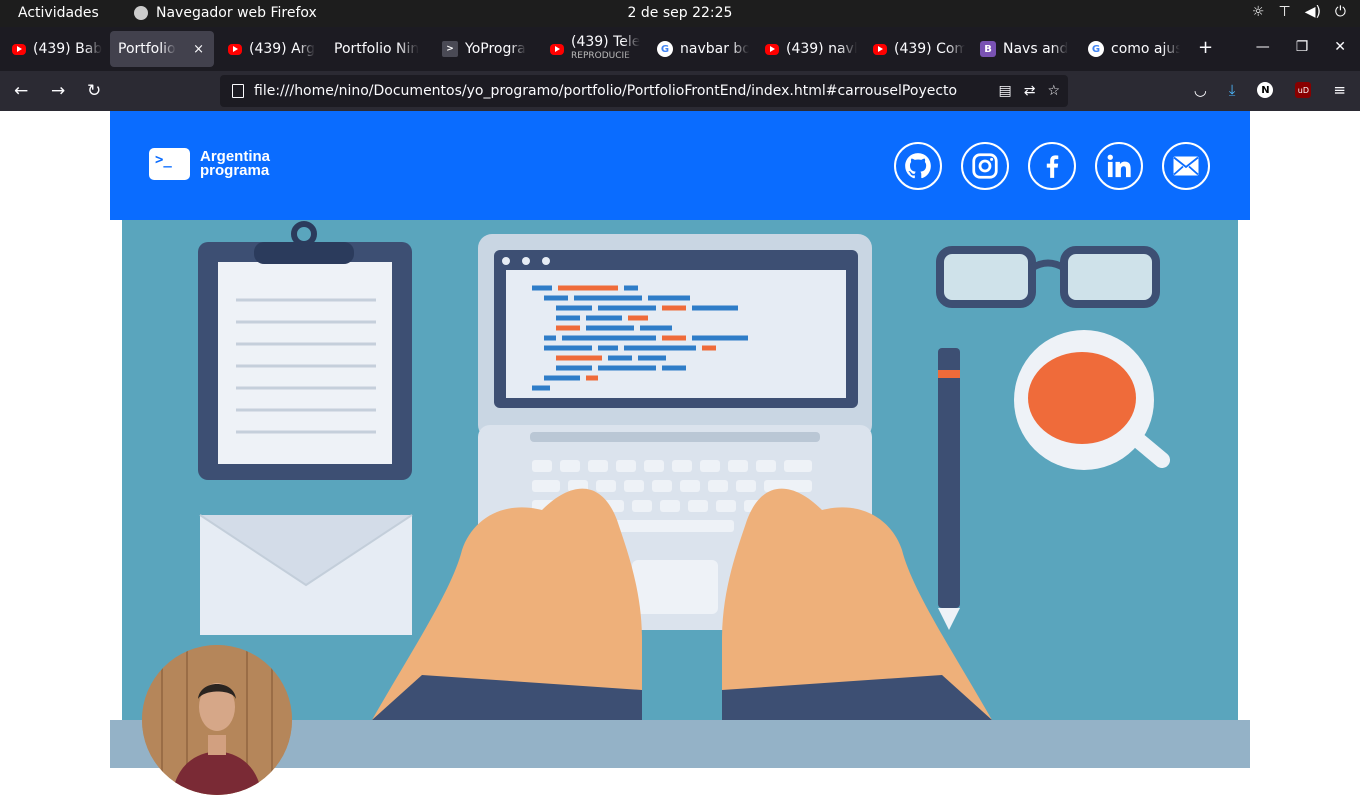 Image resolution: width=1360 pixels, height=795 pixels. I want to click on brightness-icon: ☼, so click(1258, 12).